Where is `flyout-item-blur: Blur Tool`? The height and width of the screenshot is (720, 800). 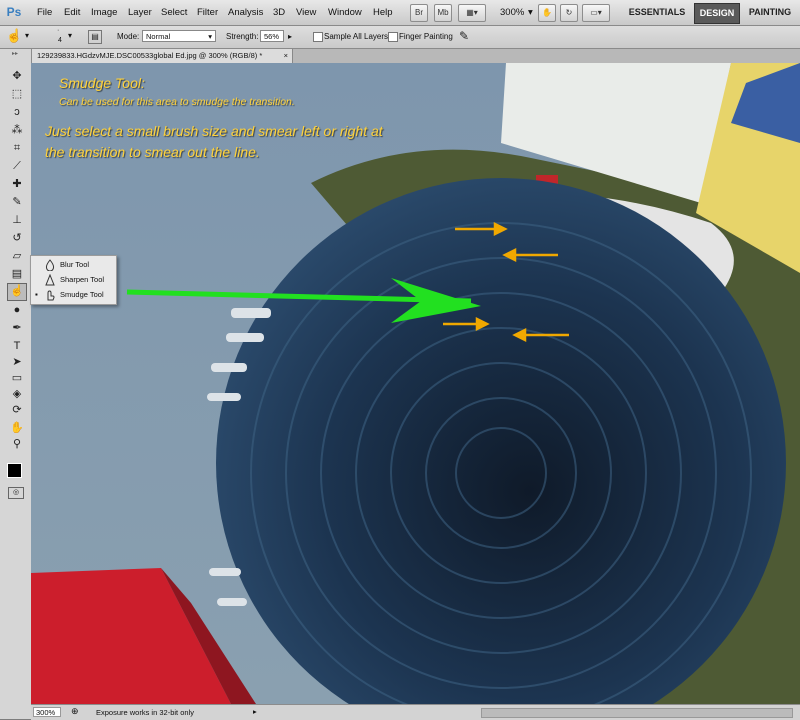
flyout-item-blur: Blur Tool is located at coordinates (73, 265).